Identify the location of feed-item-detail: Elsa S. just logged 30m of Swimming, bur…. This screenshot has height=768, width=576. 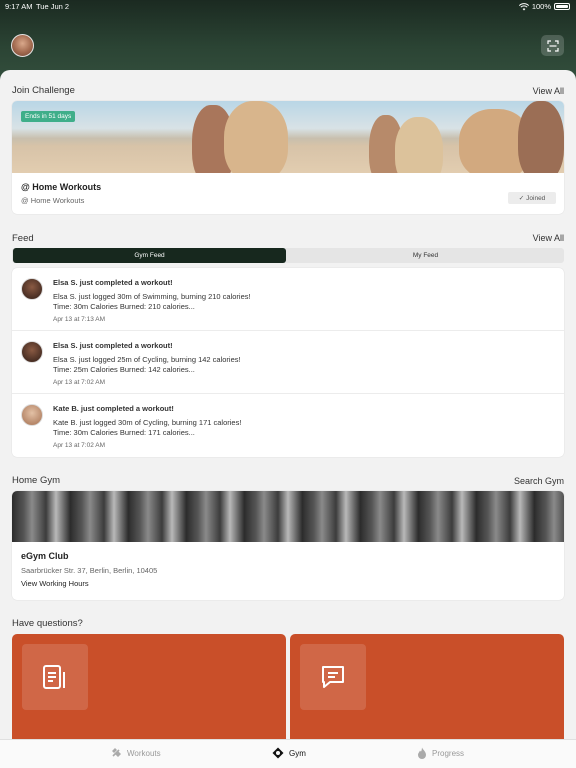
(152, 296).